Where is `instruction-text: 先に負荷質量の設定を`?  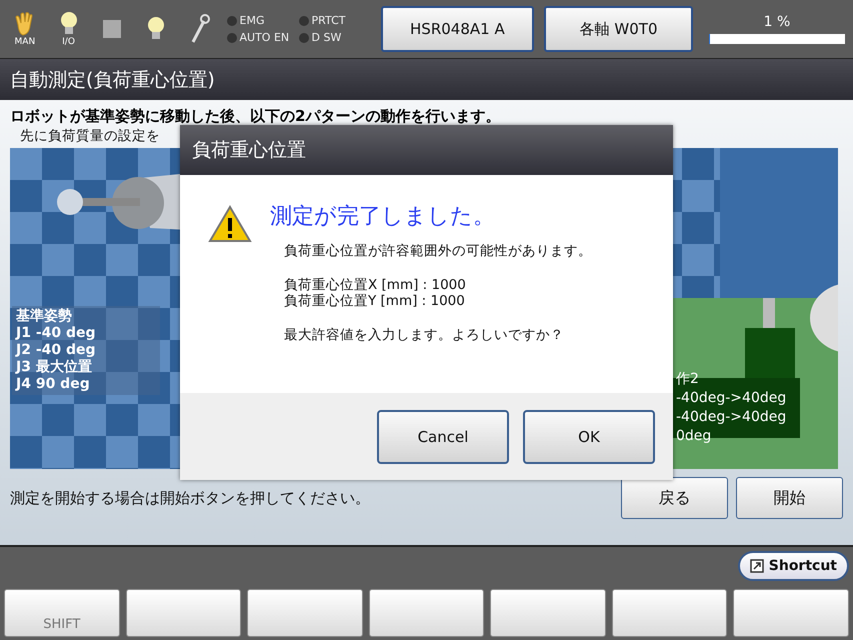
instruction-text: 先に負荷質量の設定を is located at coordinates (90, 136).